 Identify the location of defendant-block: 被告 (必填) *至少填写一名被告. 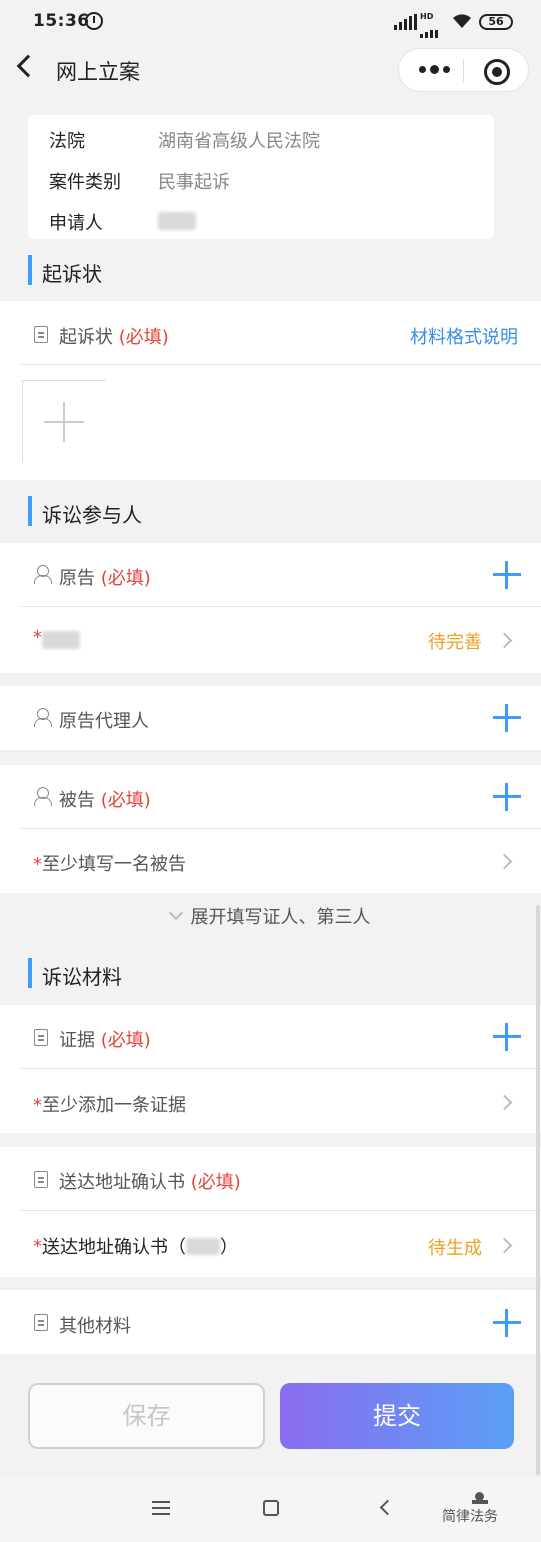
(270, 829).